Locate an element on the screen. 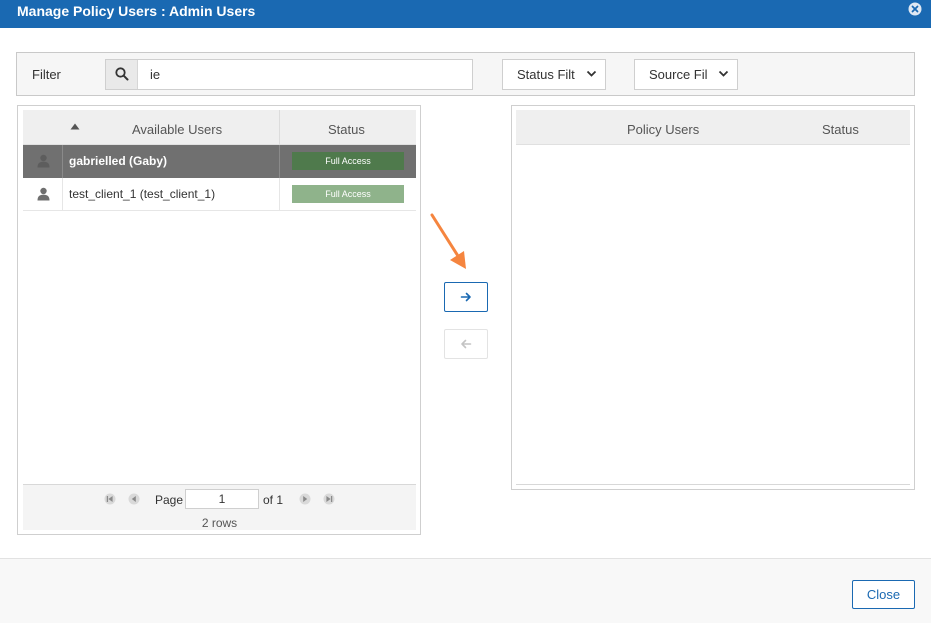 The width and height of the screenshot is (931, 623). status-filter-value: Status Filter is located at coordinates (546, 74).